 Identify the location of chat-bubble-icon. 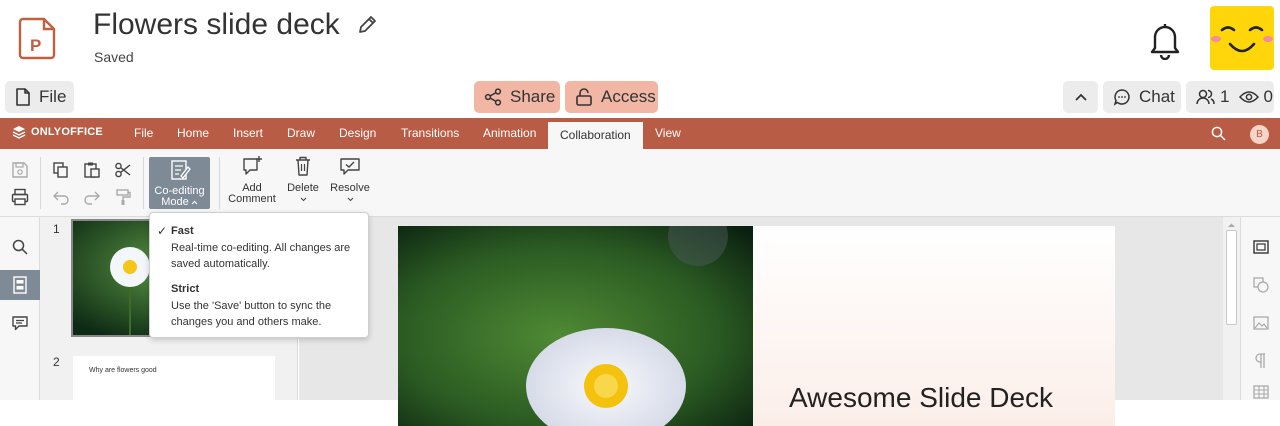
(1121, 97).